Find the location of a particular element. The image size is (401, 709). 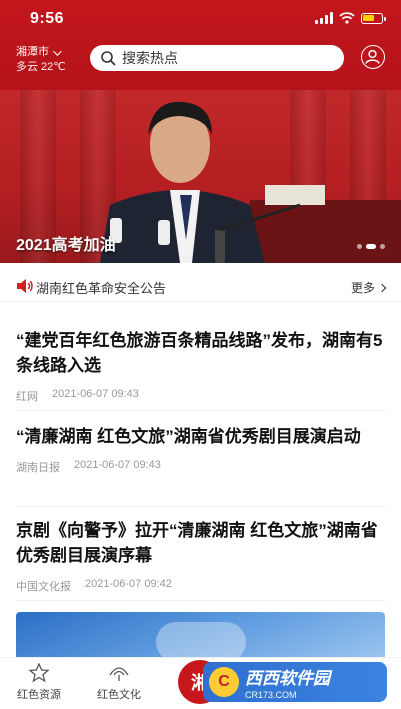

news-title: 京剧《向警予》拉开“清廉湖南 红色文旅”湖南省优秀剧目展演序幕 is located at coordinates (197, 543).